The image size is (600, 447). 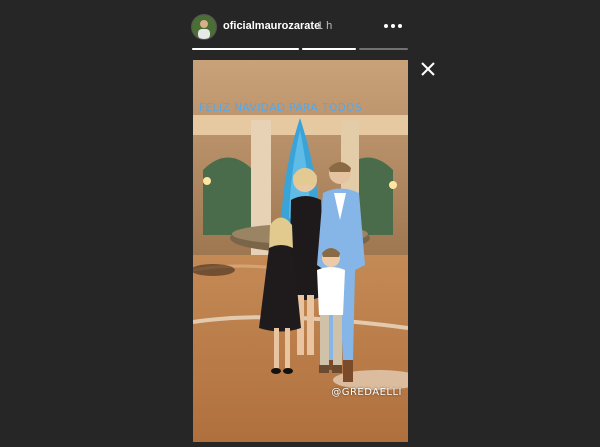 What do you see at coordinates (325, 26) in the screenshot?
I see `story-timestamp: 1 h` at bounding box center [325, 26].